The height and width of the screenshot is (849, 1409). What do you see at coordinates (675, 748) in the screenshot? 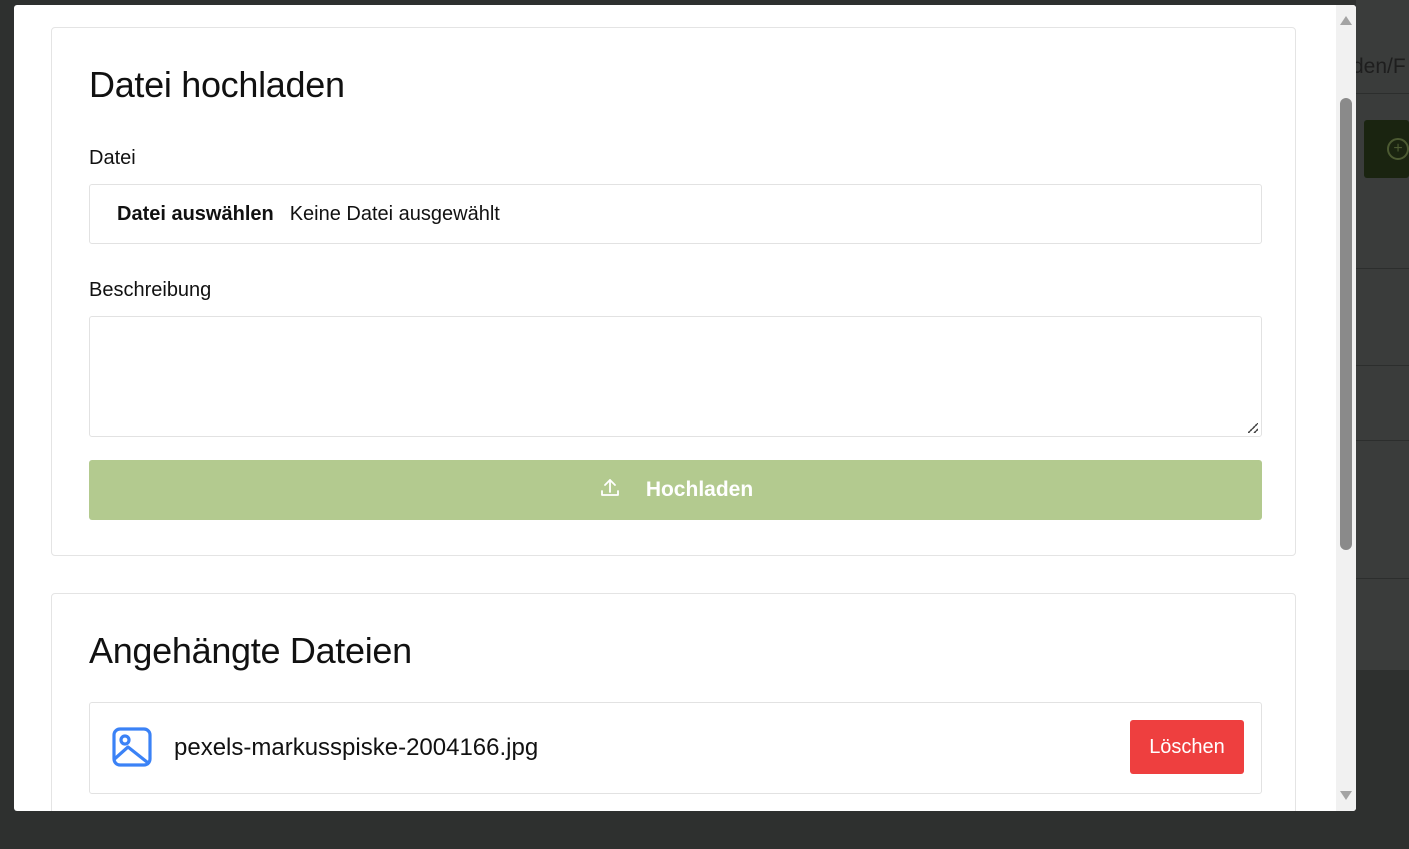
I see `attached-file-row: pexels-markusspiske-2004166.jpg Löschen` at bounding box center [675, 748].